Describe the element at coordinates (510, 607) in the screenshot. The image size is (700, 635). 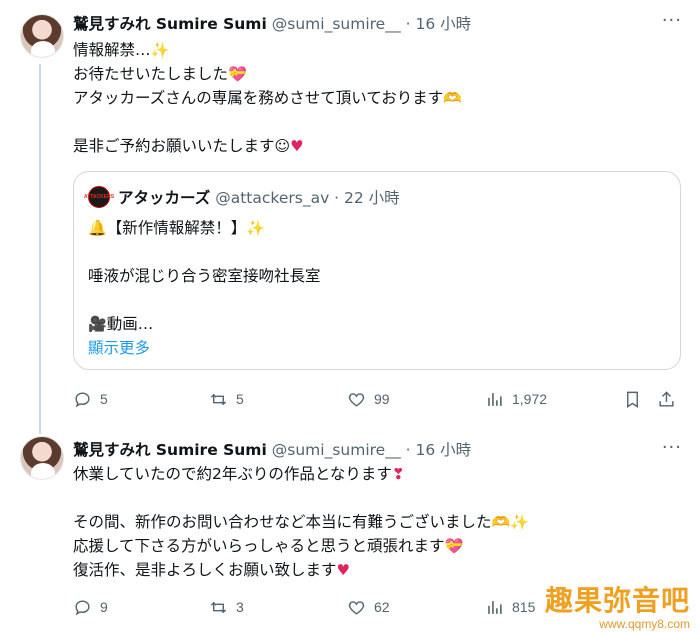
I see `views-button: 815` at that location.